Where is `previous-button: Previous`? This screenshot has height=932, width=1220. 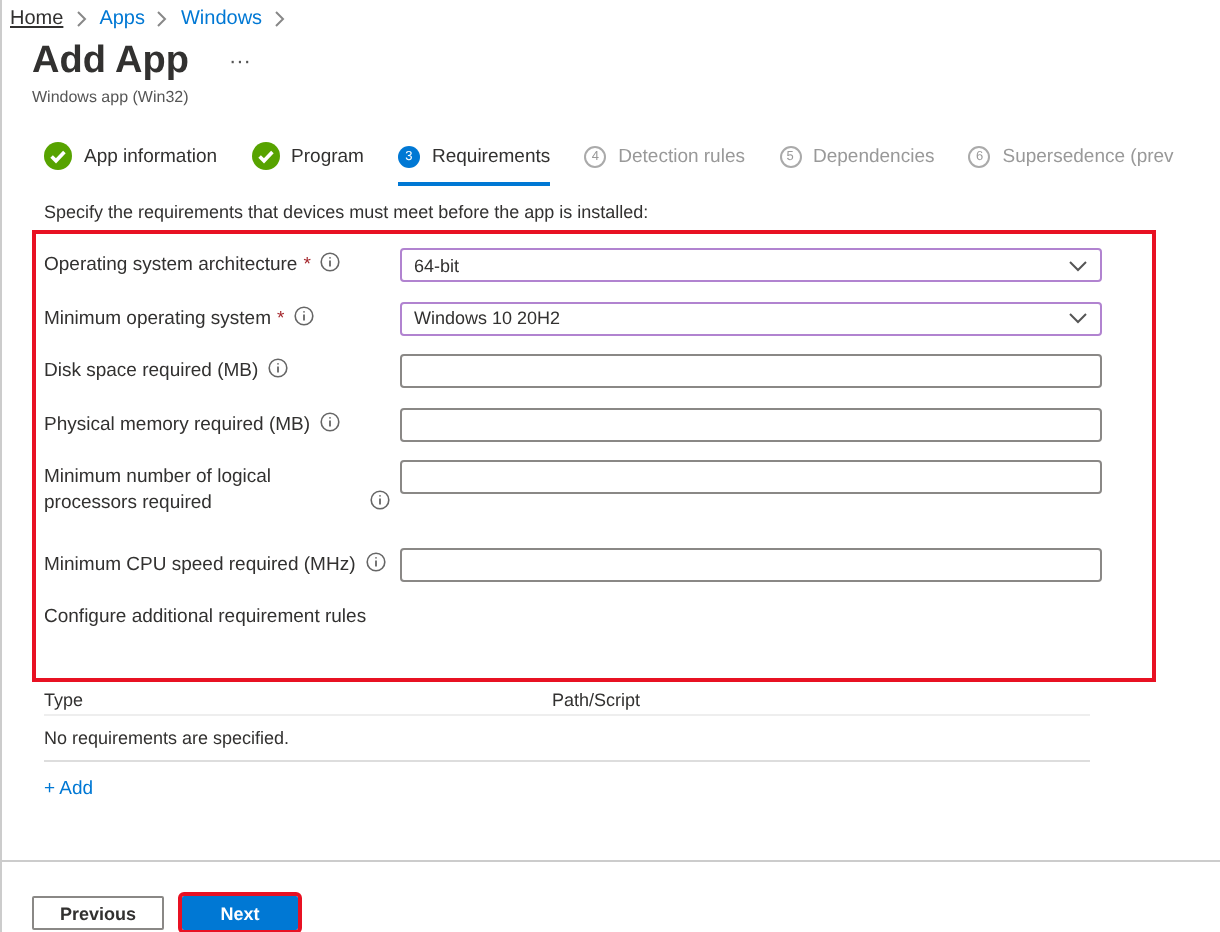 previous-button: Previous is located at coordinates (98, 913).